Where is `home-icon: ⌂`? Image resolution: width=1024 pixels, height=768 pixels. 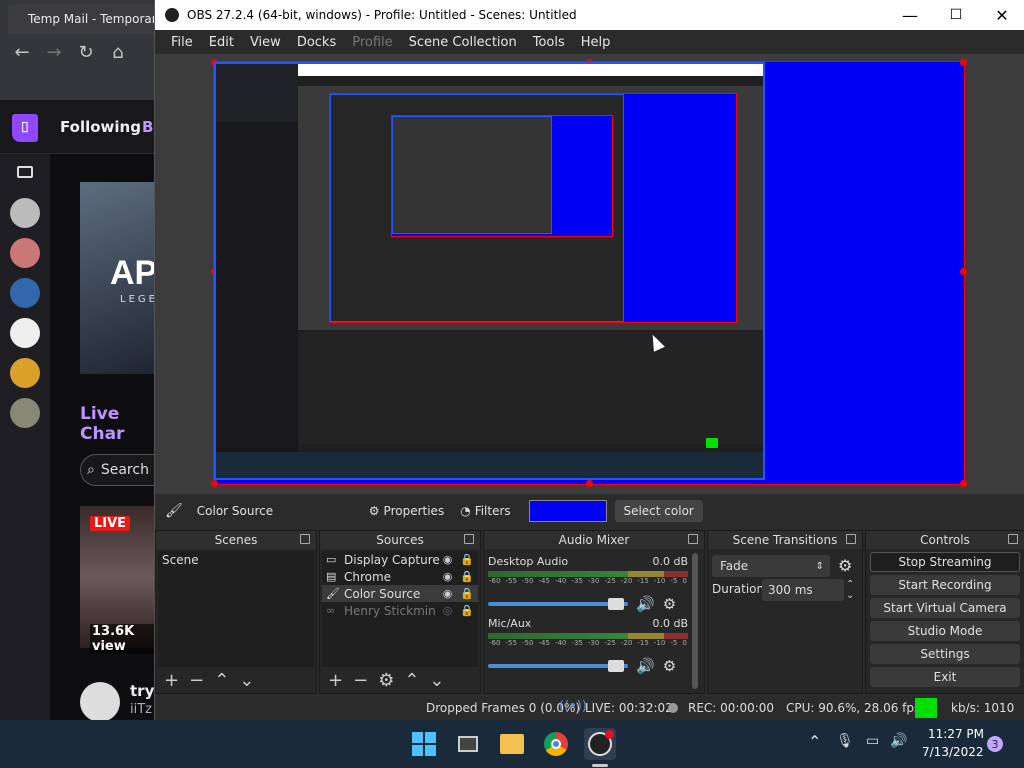
home-icon: ⌂ is located at coordinates (118, 52).